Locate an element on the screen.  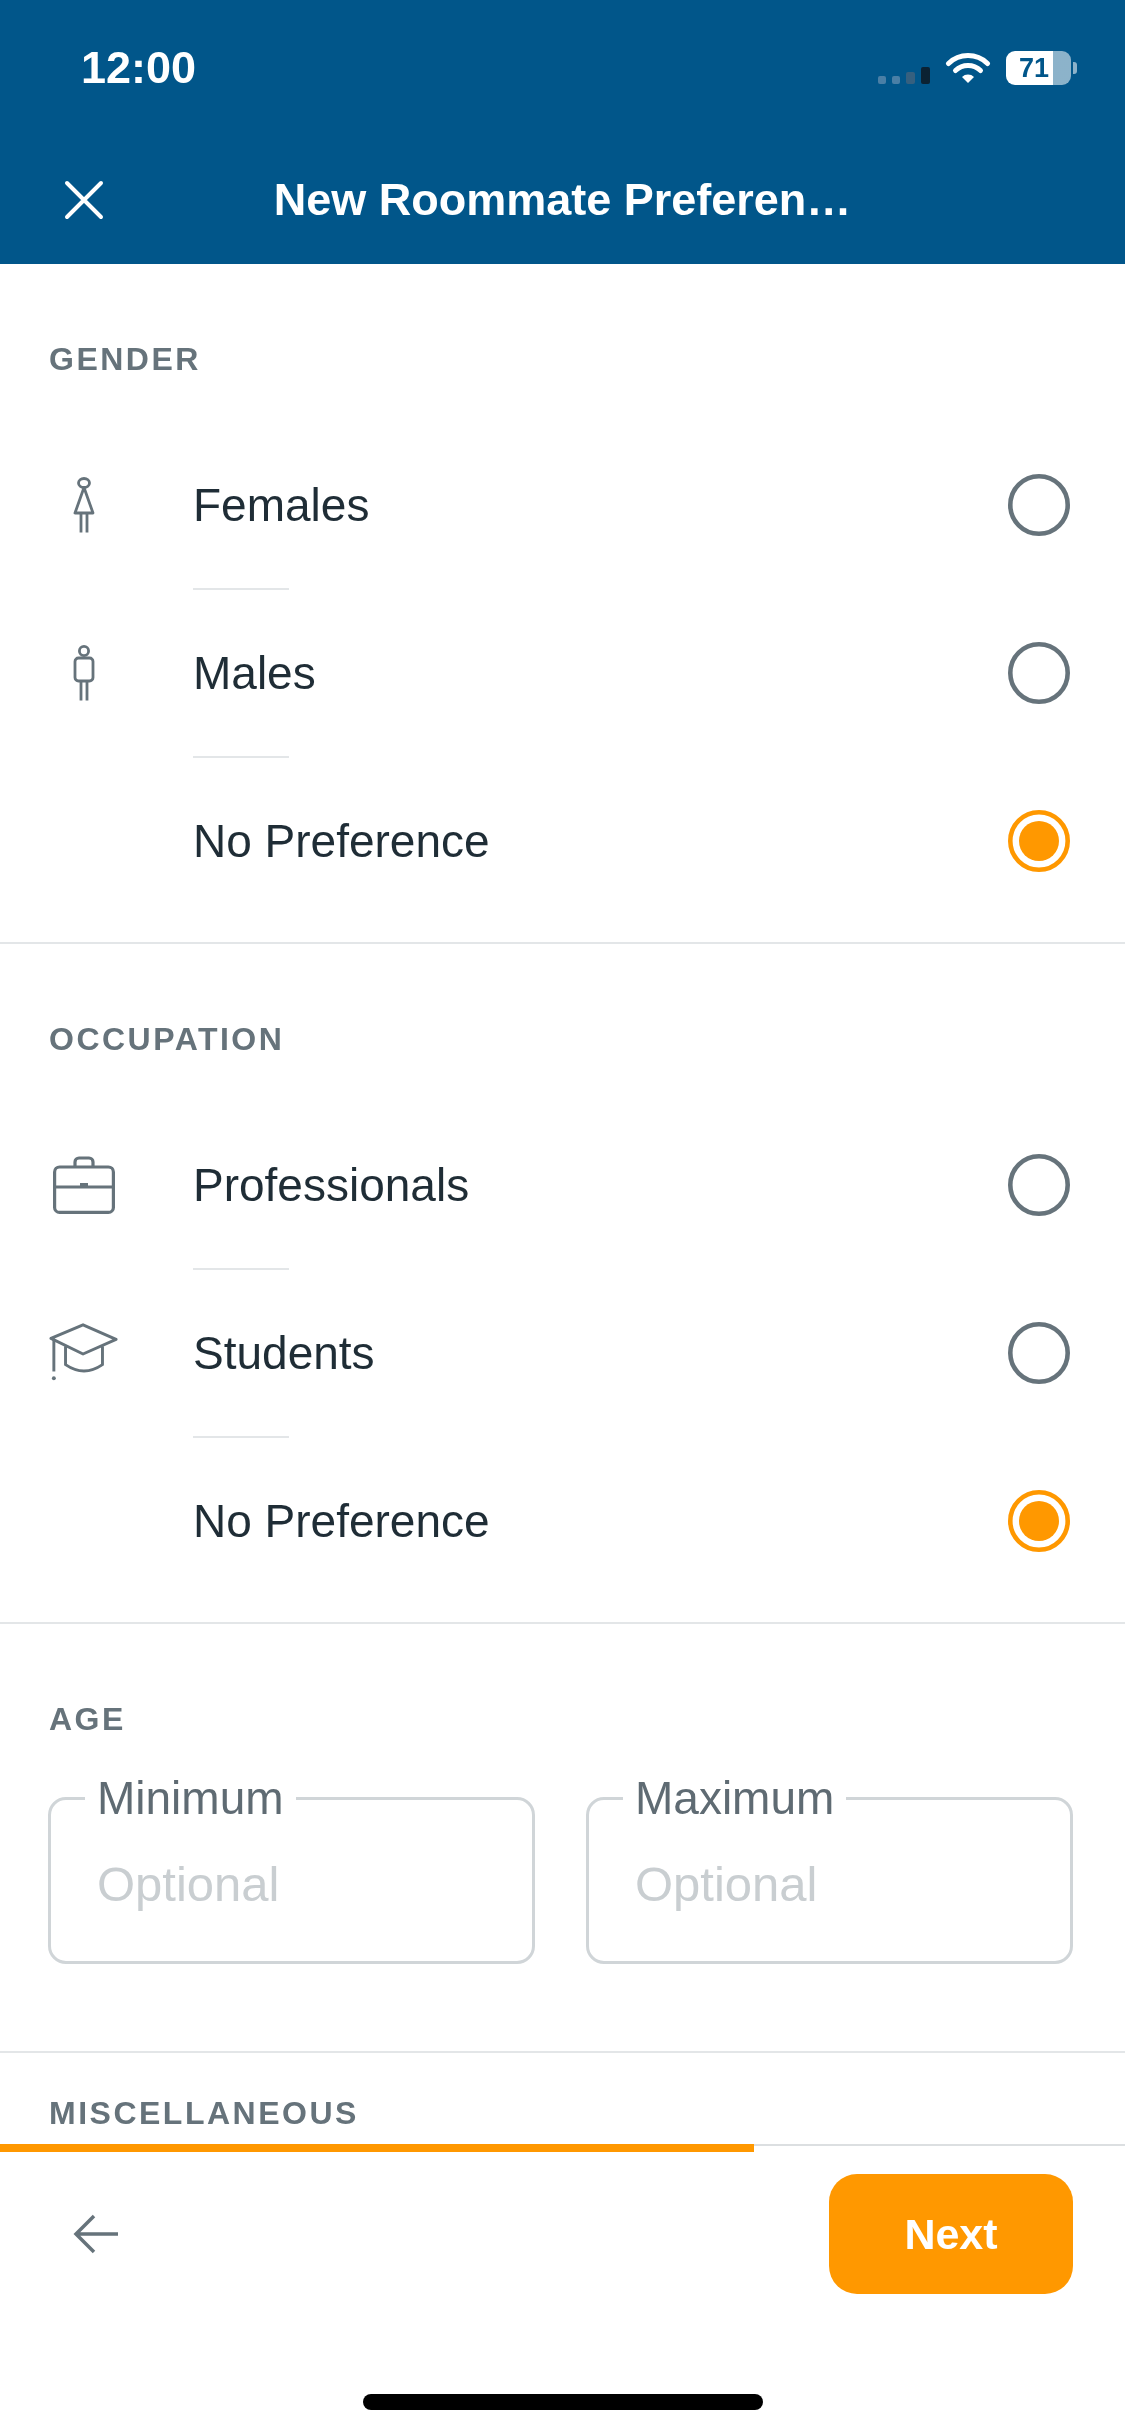
status-time: 12:00 is located at coordinates (139, 68).